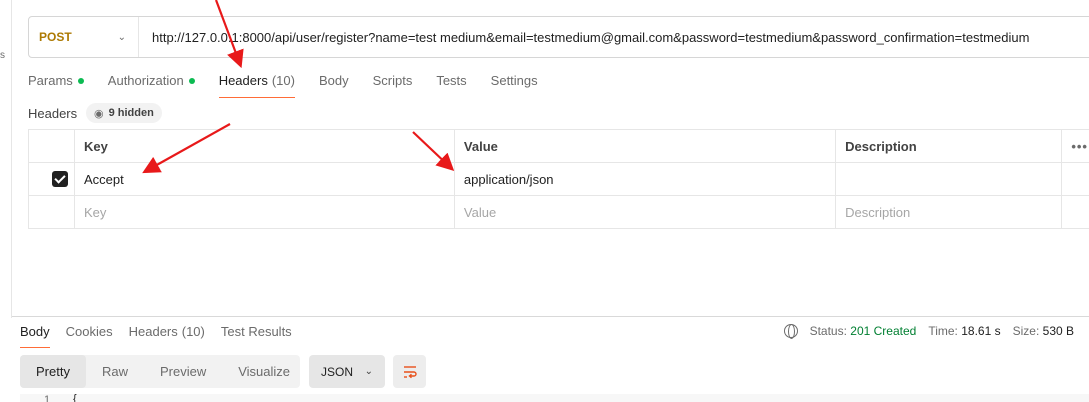 This screenshot has width=1089, height=402. Describe the element at coordinates (35, 336) in the screenshot. I see `response-tab-body: Body` at that location.